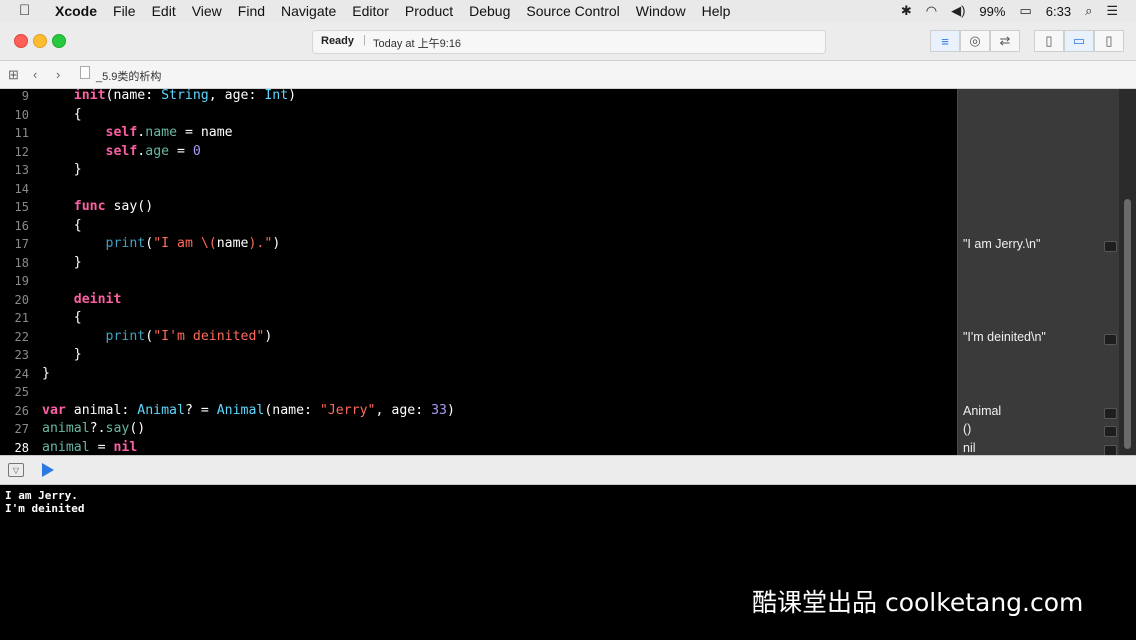 The width and height of the screenshot is (1136, 640). What do you see at coordinates (16, 470) in the screenshot?
I see `hide-debug-area-icon: ▽` at bounding box center [16, 470].